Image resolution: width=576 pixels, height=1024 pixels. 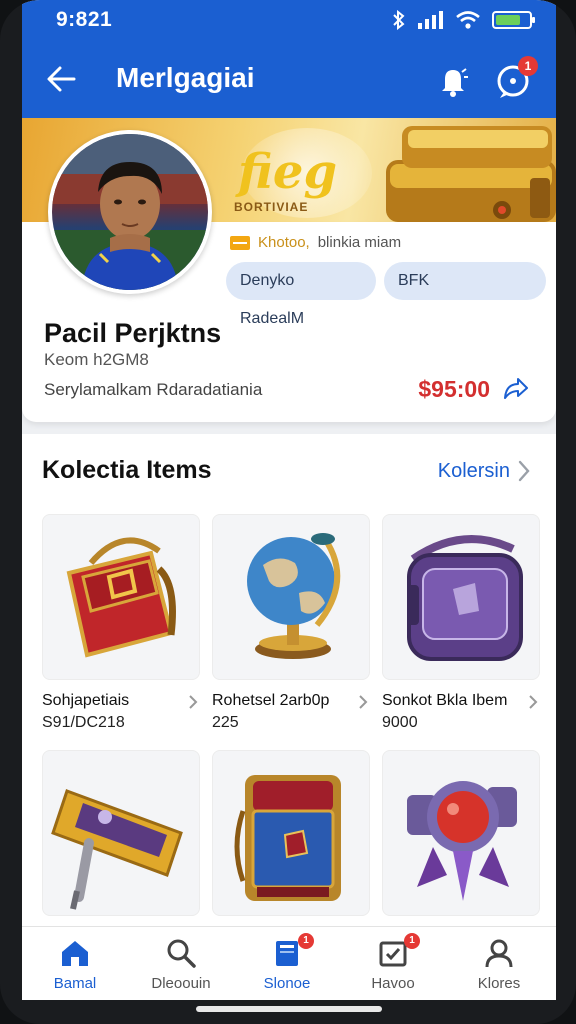 I want to click on nav-item-home: Bamal, so click(x=75, y=963).